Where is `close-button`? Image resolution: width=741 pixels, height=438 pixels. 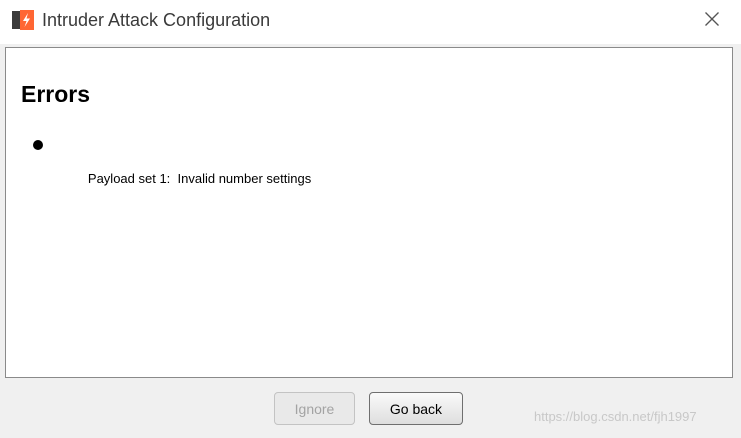
close-button is located at coordinates (712, 21).